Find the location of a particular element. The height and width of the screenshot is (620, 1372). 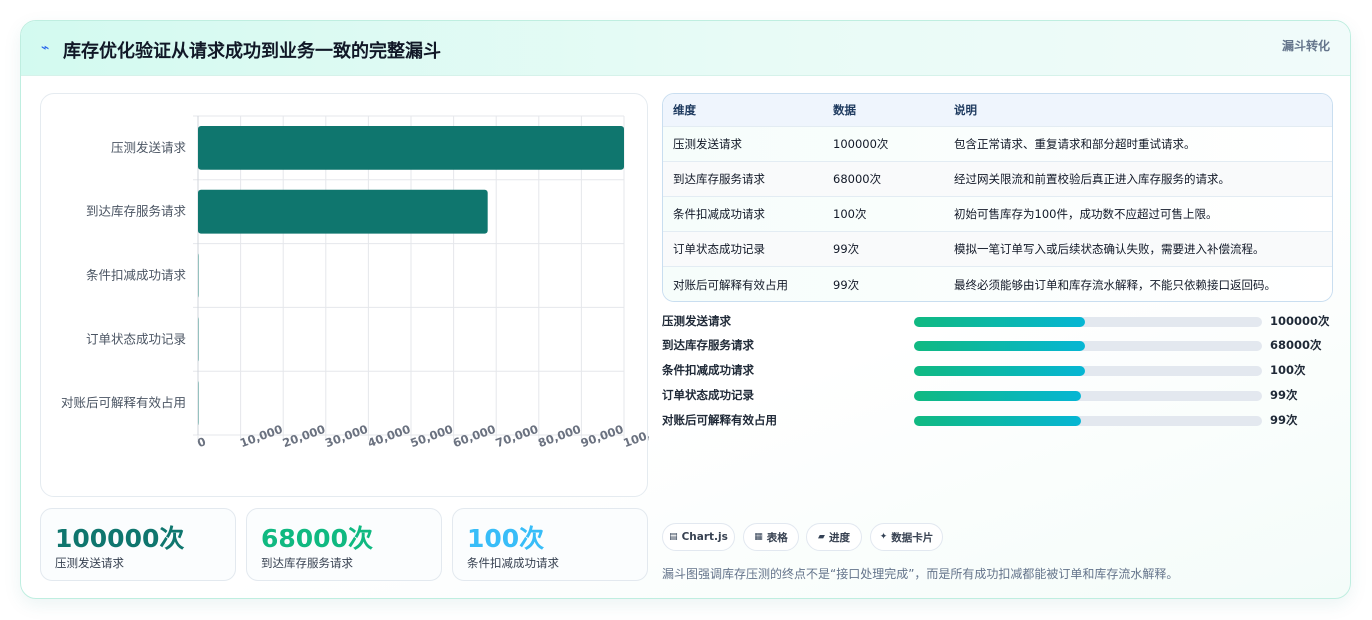

lightning-icon: ⌁ is located at coordinates (45, 48).